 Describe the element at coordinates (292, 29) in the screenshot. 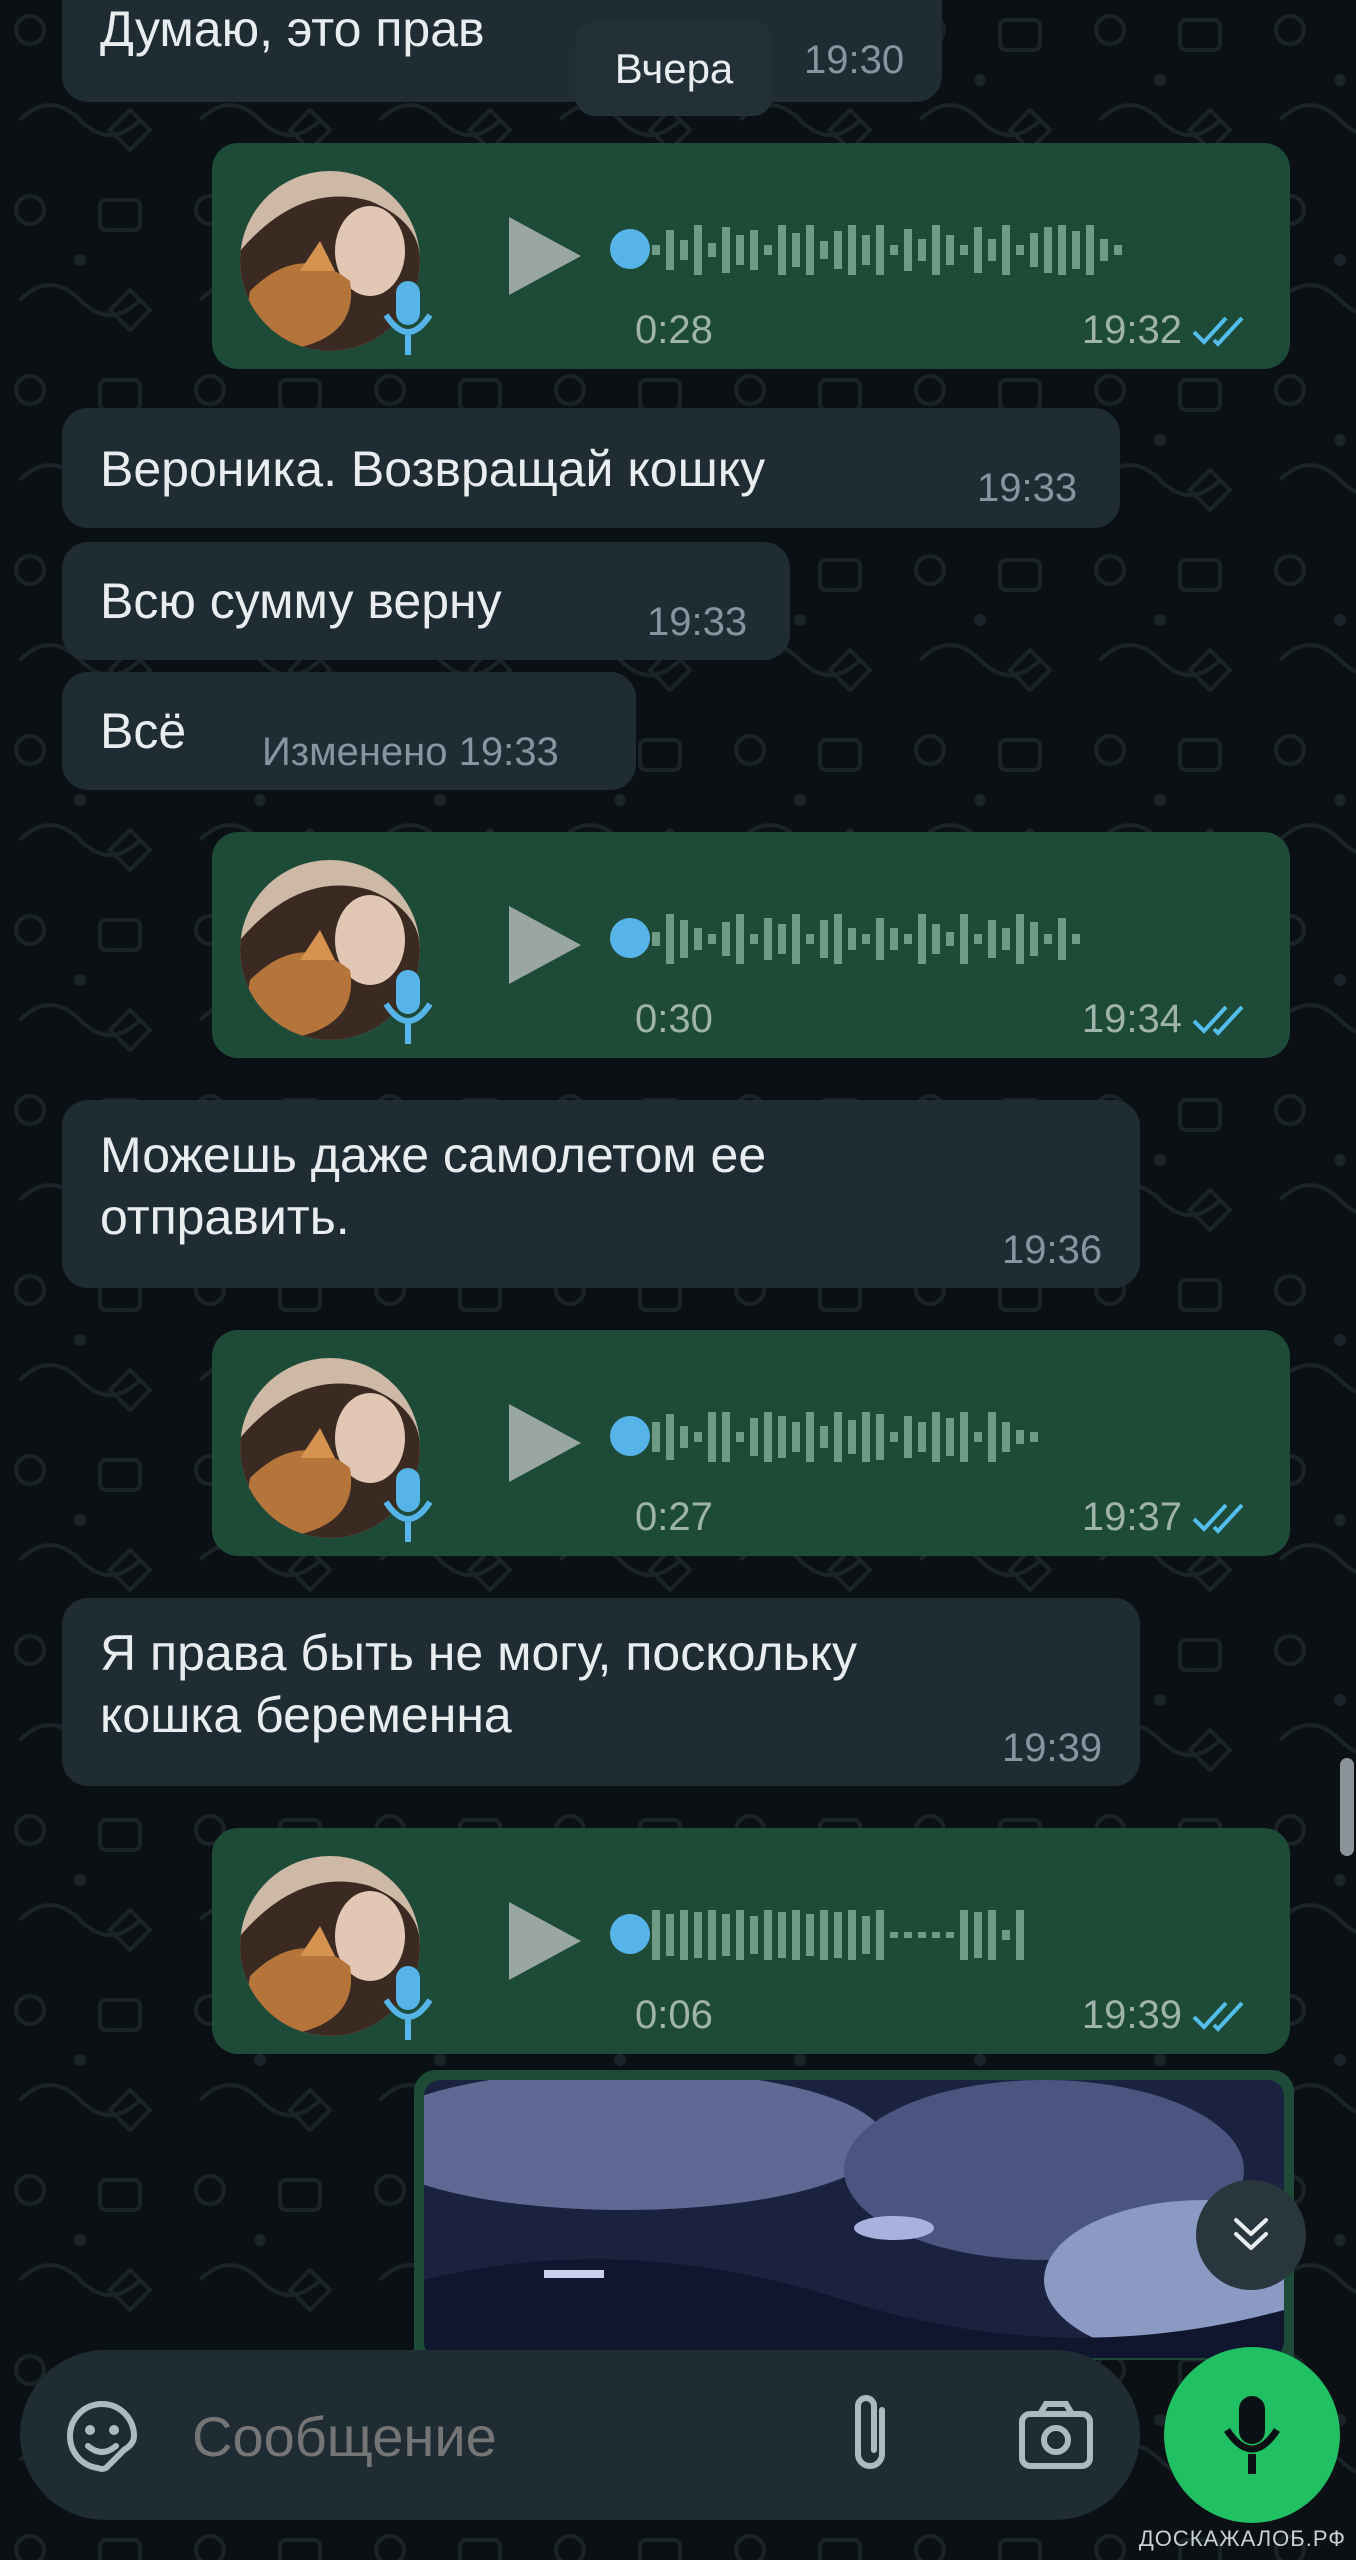

I see `message-text: Думаю, это прав` at that location.